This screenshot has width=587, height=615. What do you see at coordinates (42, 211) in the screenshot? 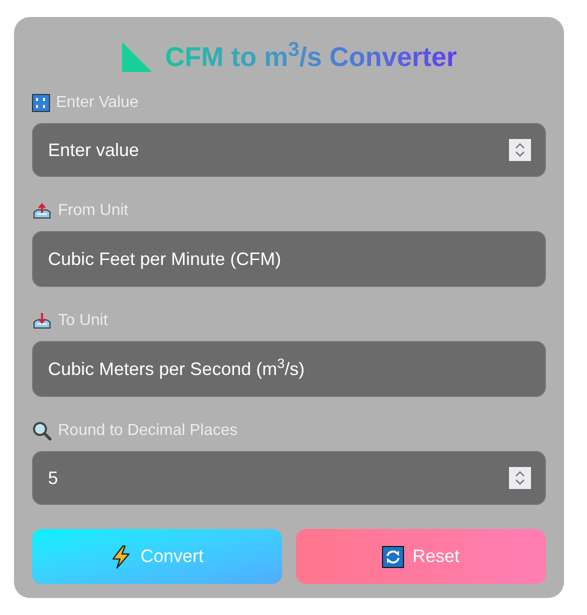
I see `outbox-tray-icon` at bounding box center [42, 211].